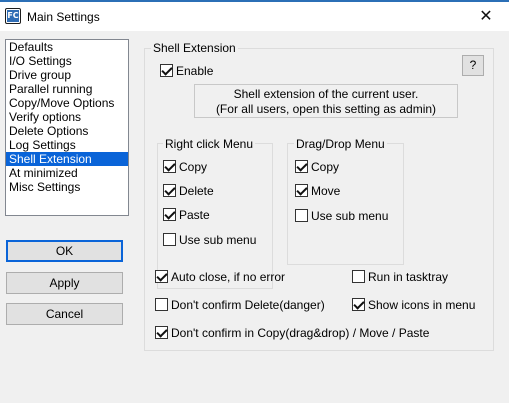 Image resolution: width=509 pixels, height=403 pixels. What do you see at coordinates (340, 144) in the screenshot?
I see `drag-drop-menu-title: Drag/Drop Menu` at bounding box center [340, 144].